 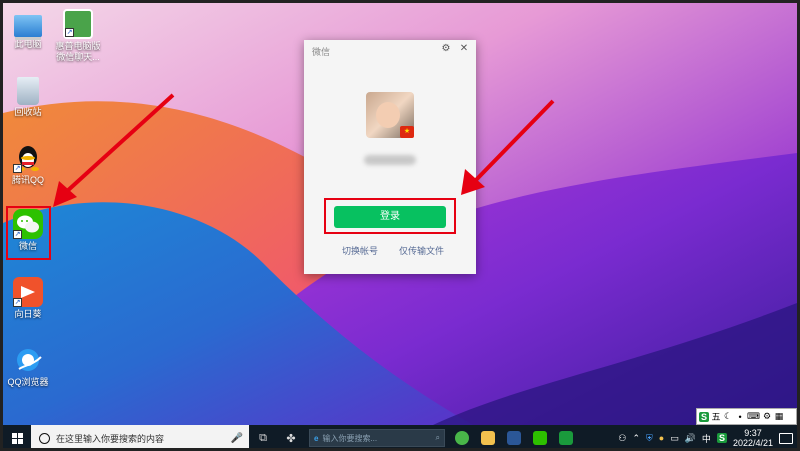 I want to click on windows-logo-icon, so click(x=17, y=438).